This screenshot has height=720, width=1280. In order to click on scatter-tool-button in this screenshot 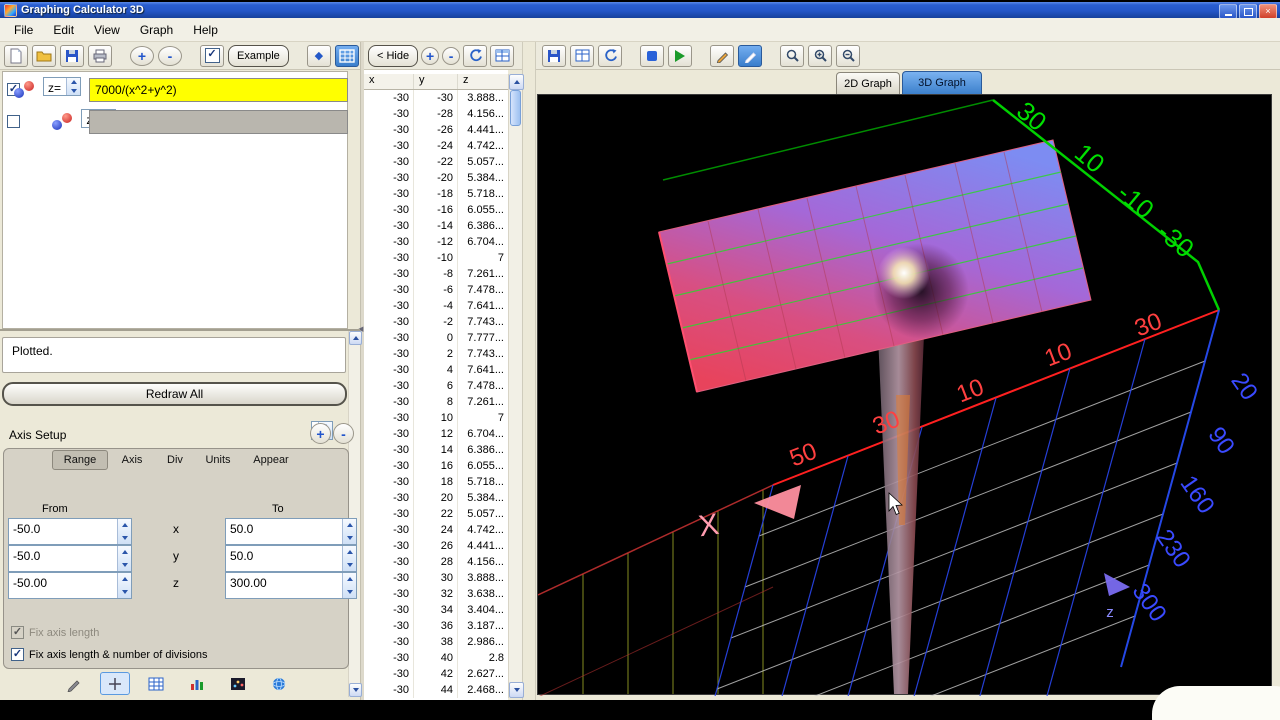, I will do `click(238, 683)`.